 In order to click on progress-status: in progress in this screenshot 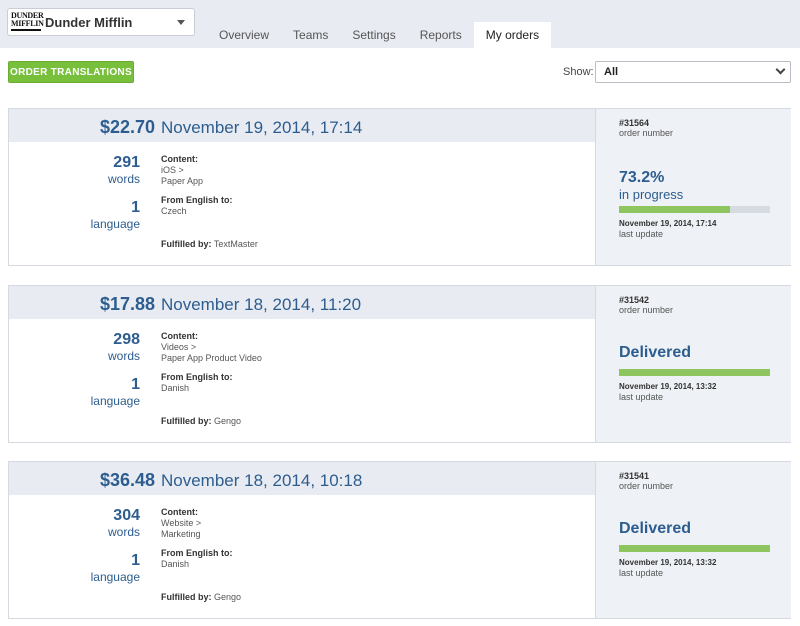, I will do `click(651, 194)`.